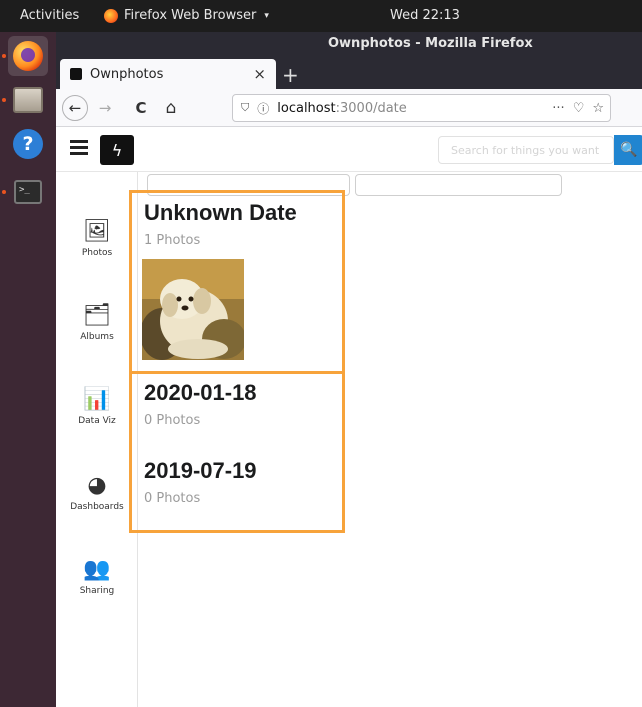 The height and width of the screenshot is (707, 642). What do you see at coordinates (558, 108) in the screenshot?
I see `more-icon: ···` at bounding box center [558, 108].